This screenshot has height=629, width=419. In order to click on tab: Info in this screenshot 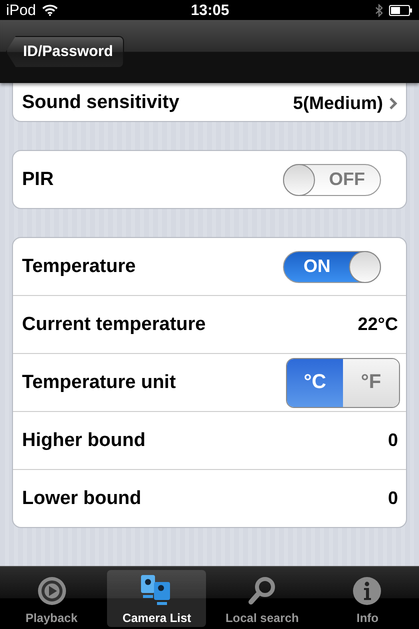, I will do `click(367, 598)`.